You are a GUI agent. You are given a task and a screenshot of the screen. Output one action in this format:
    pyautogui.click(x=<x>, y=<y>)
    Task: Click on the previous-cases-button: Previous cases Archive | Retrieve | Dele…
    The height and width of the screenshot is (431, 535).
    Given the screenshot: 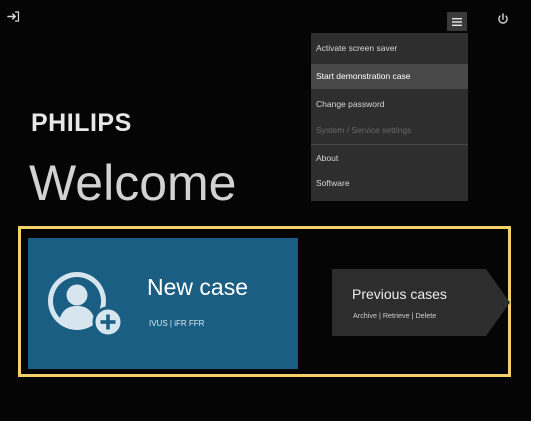 What is the action you would take?
    pyautogui.click(x=421, y=302)
    